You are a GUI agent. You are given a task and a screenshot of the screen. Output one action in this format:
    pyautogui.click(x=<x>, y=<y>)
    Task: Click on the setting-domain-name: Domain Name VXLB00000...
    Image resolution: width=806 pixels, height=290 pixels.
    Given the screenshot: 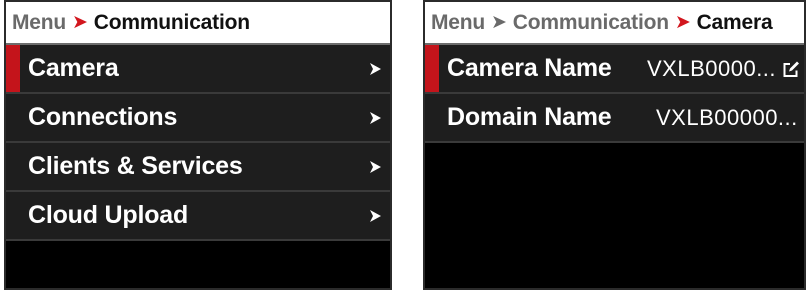 What is the action you would take?
    pyautogui.click(x=614, y=118)
    